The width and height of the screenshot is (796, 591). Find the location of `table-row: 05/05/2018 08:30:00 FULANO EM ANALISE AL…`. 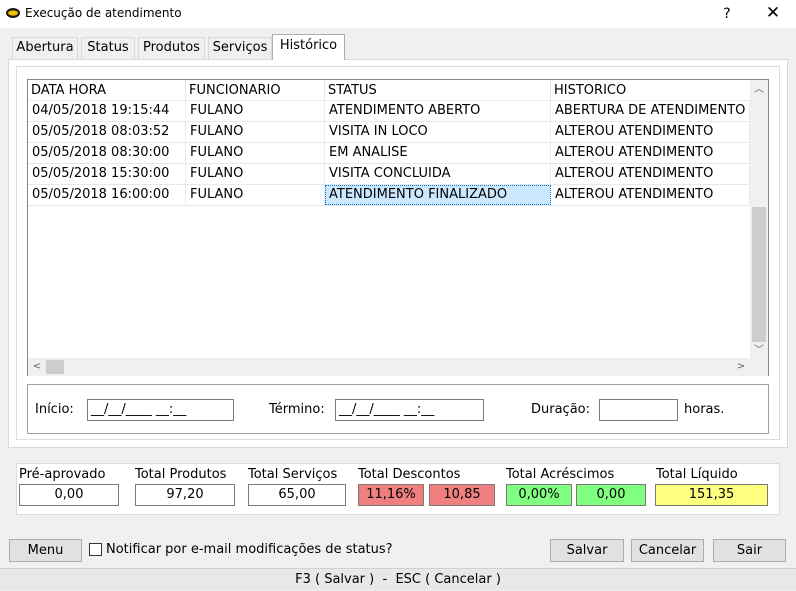

table-row: 05/05/2018 08:30:00 FULANO EM ANALISE AL… is located at coordinates (390, 153).